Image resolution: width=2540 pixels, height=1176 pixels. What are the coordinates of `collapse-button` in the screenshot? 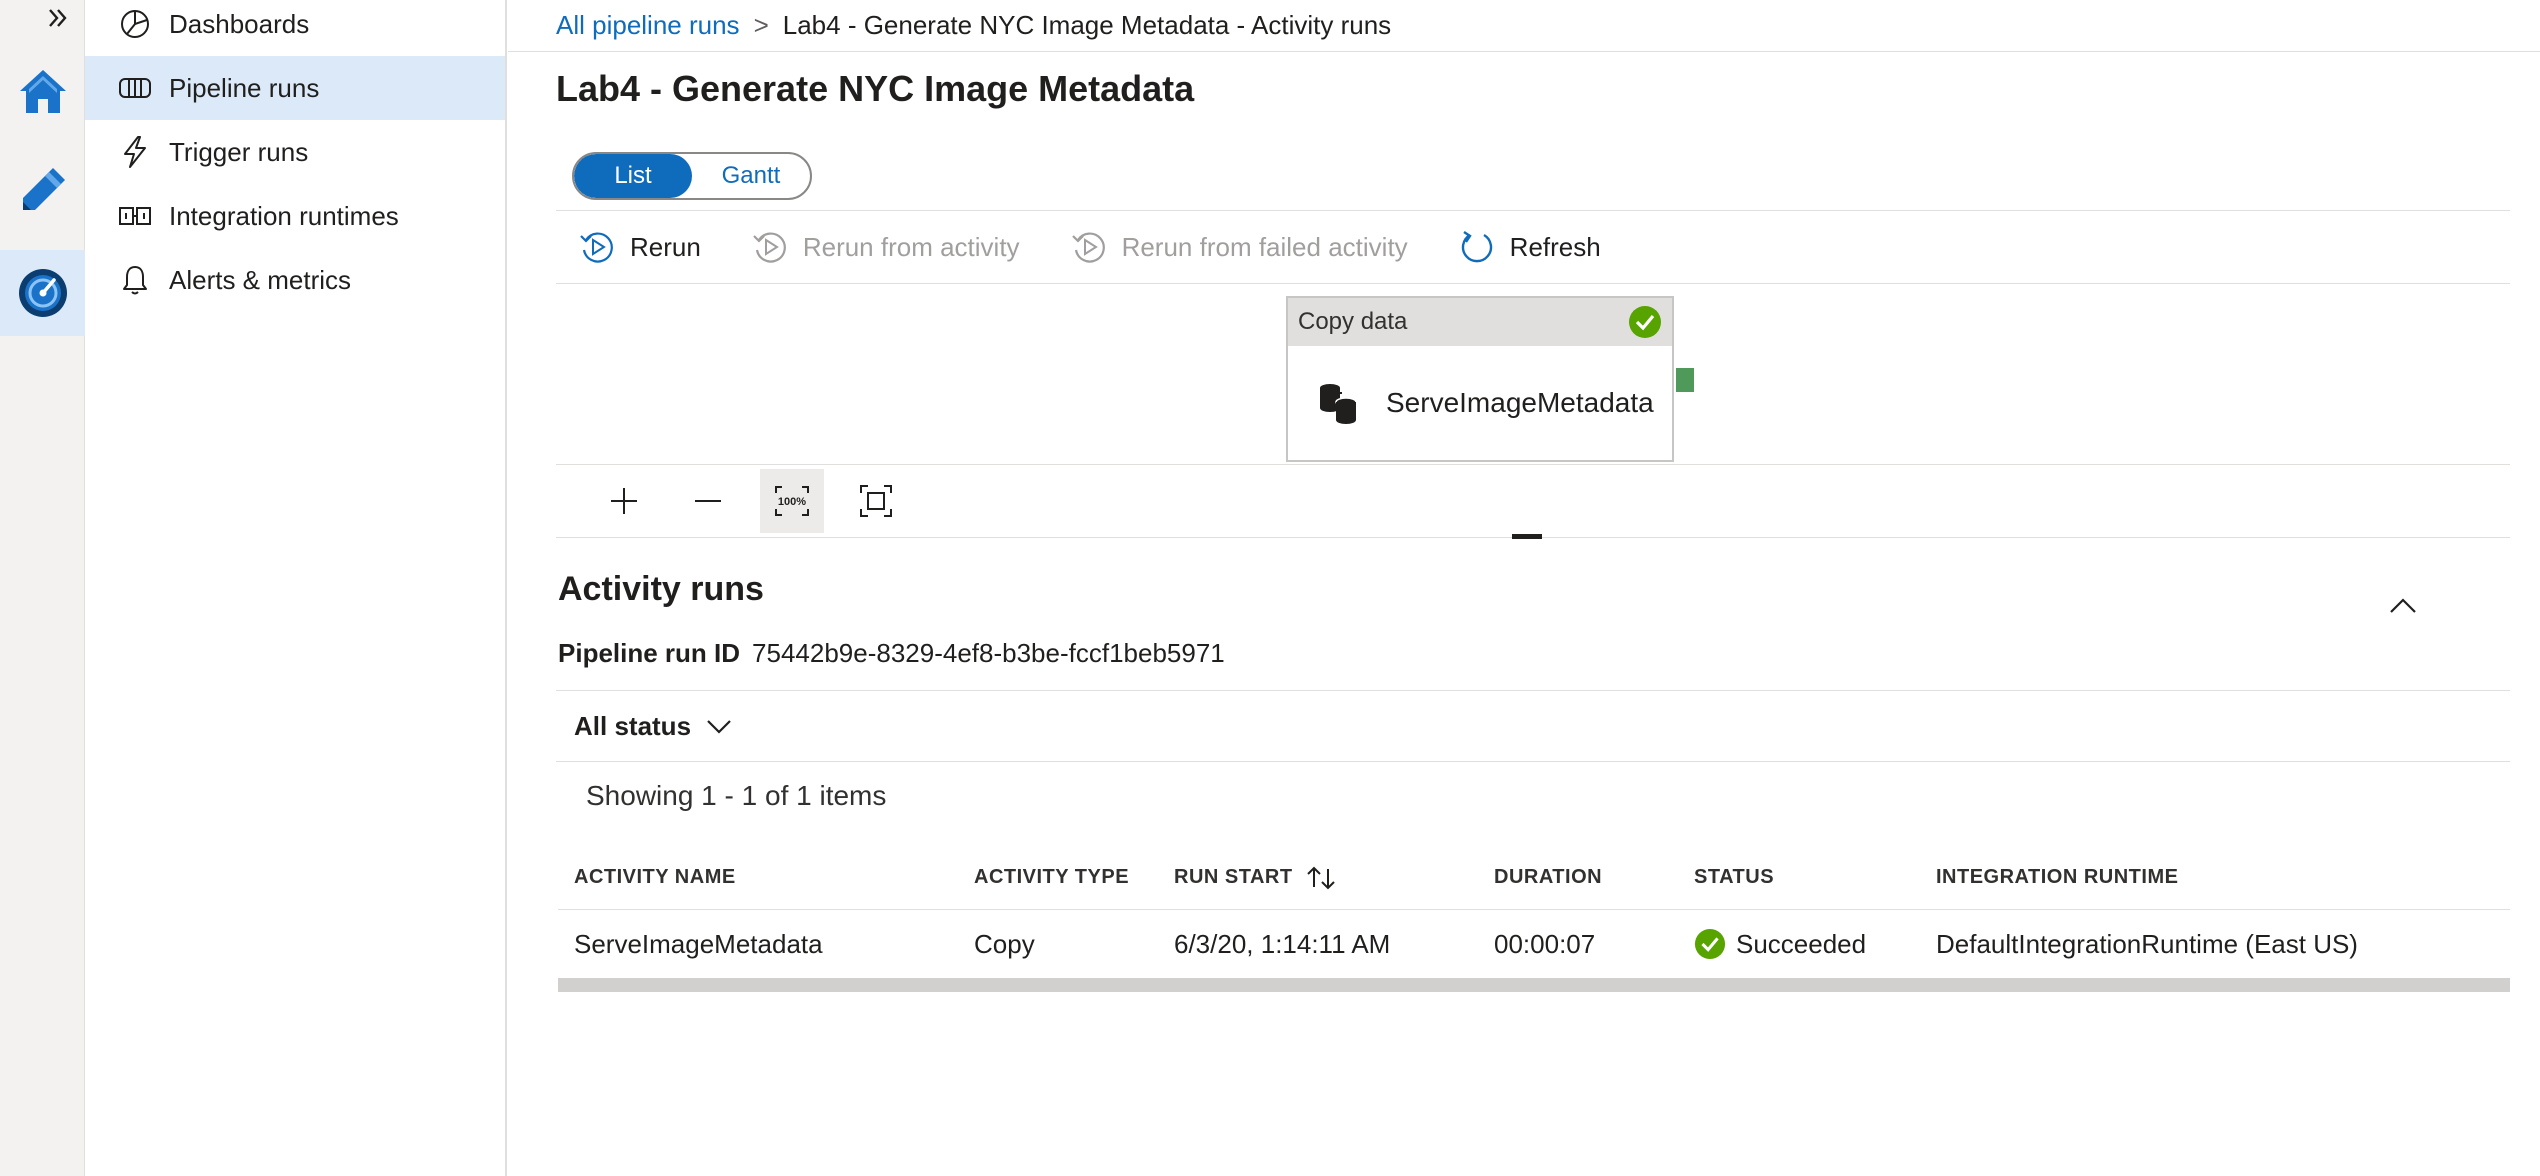 It's located at (2403, 608).